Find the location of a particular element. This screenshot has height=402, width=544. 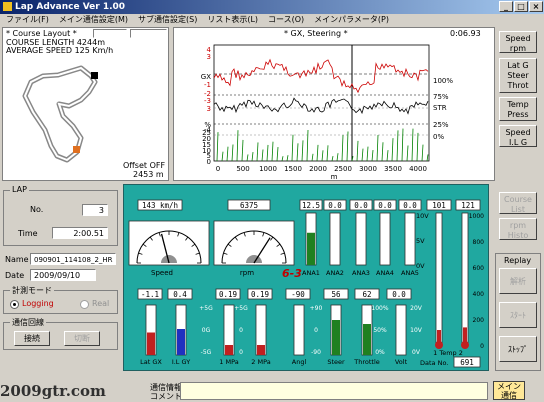

bottom-value-7: 0.0 is located at coordinates (399, 294).